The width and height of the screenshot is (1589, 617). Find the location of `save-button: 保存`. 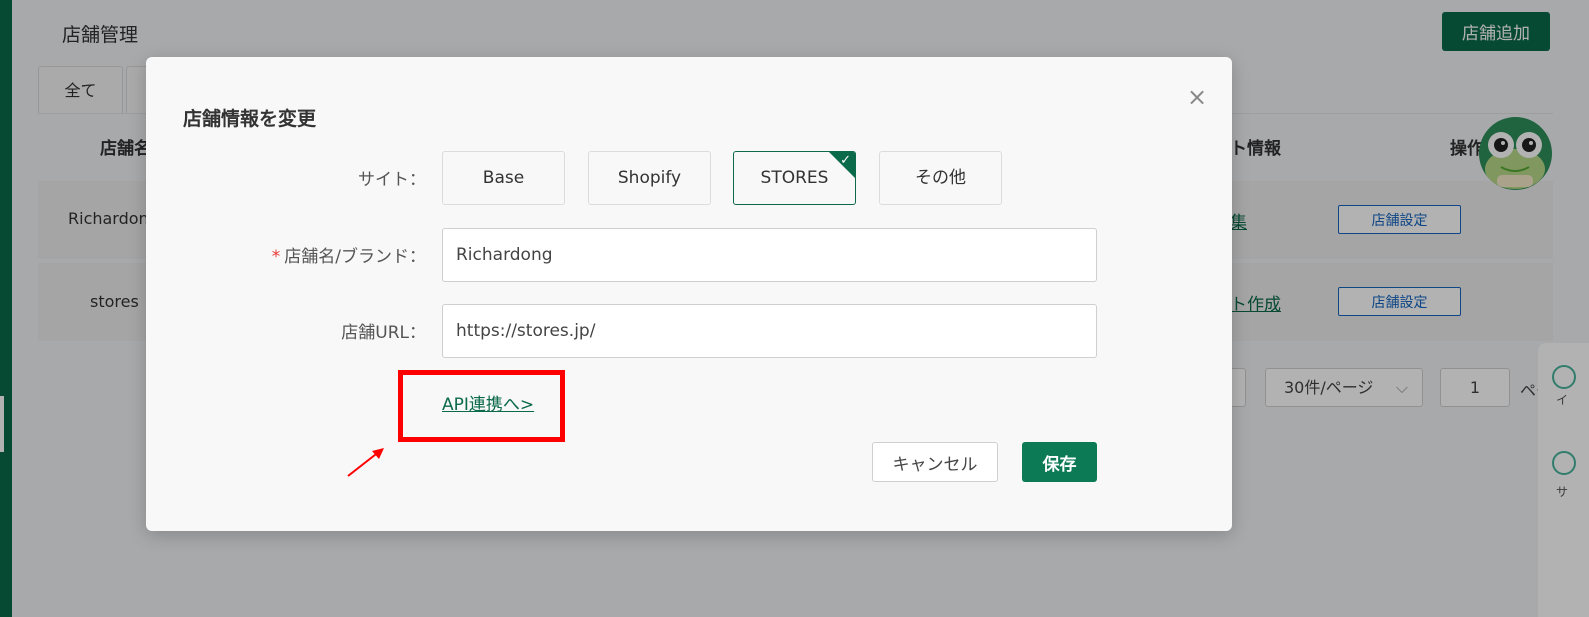

save-button: 保存 is located at coordinates (1059, 462).